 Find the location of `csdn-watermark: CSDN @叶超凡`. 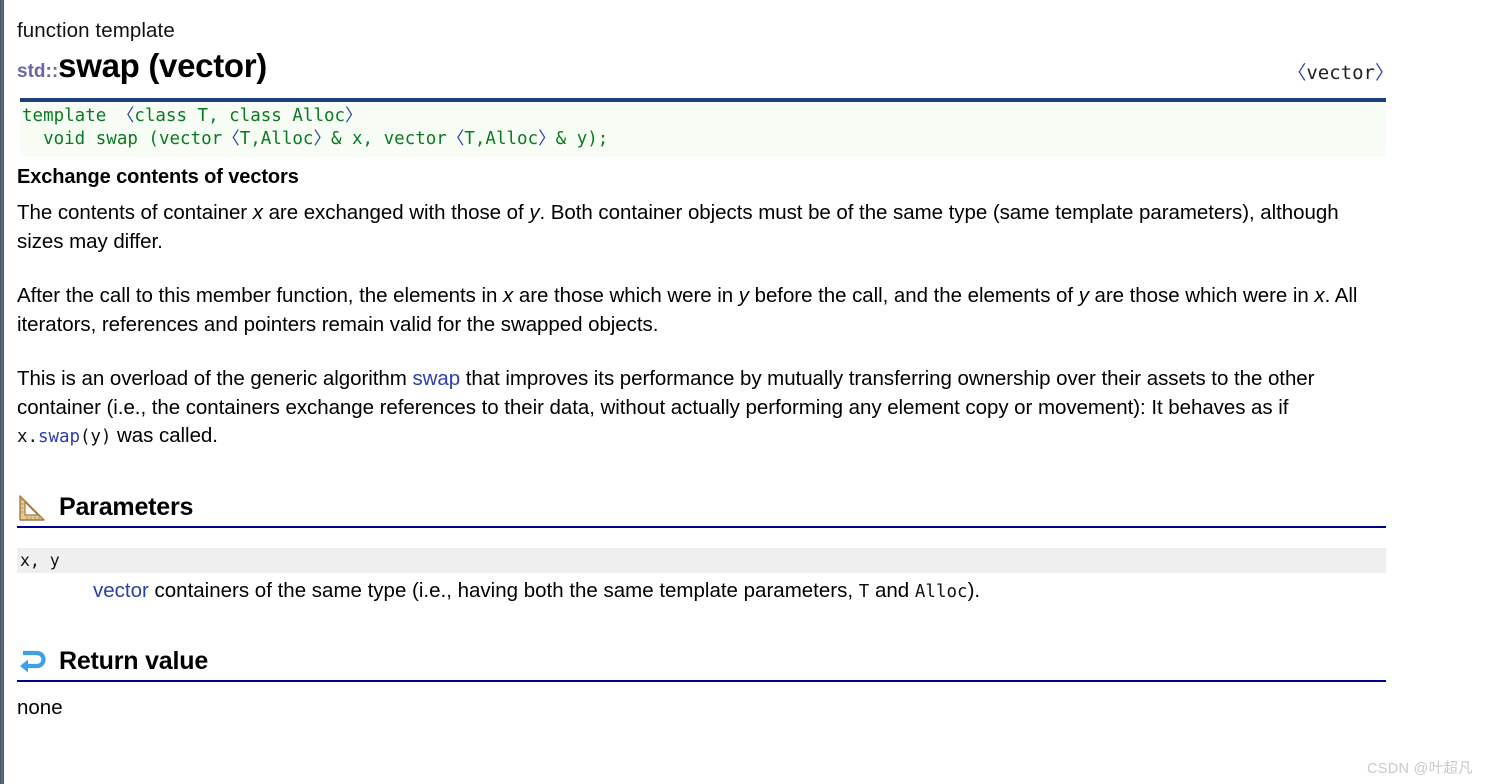

csdn-watermark: CSDN @叶超凡 is located at coordinates (1419, 769).